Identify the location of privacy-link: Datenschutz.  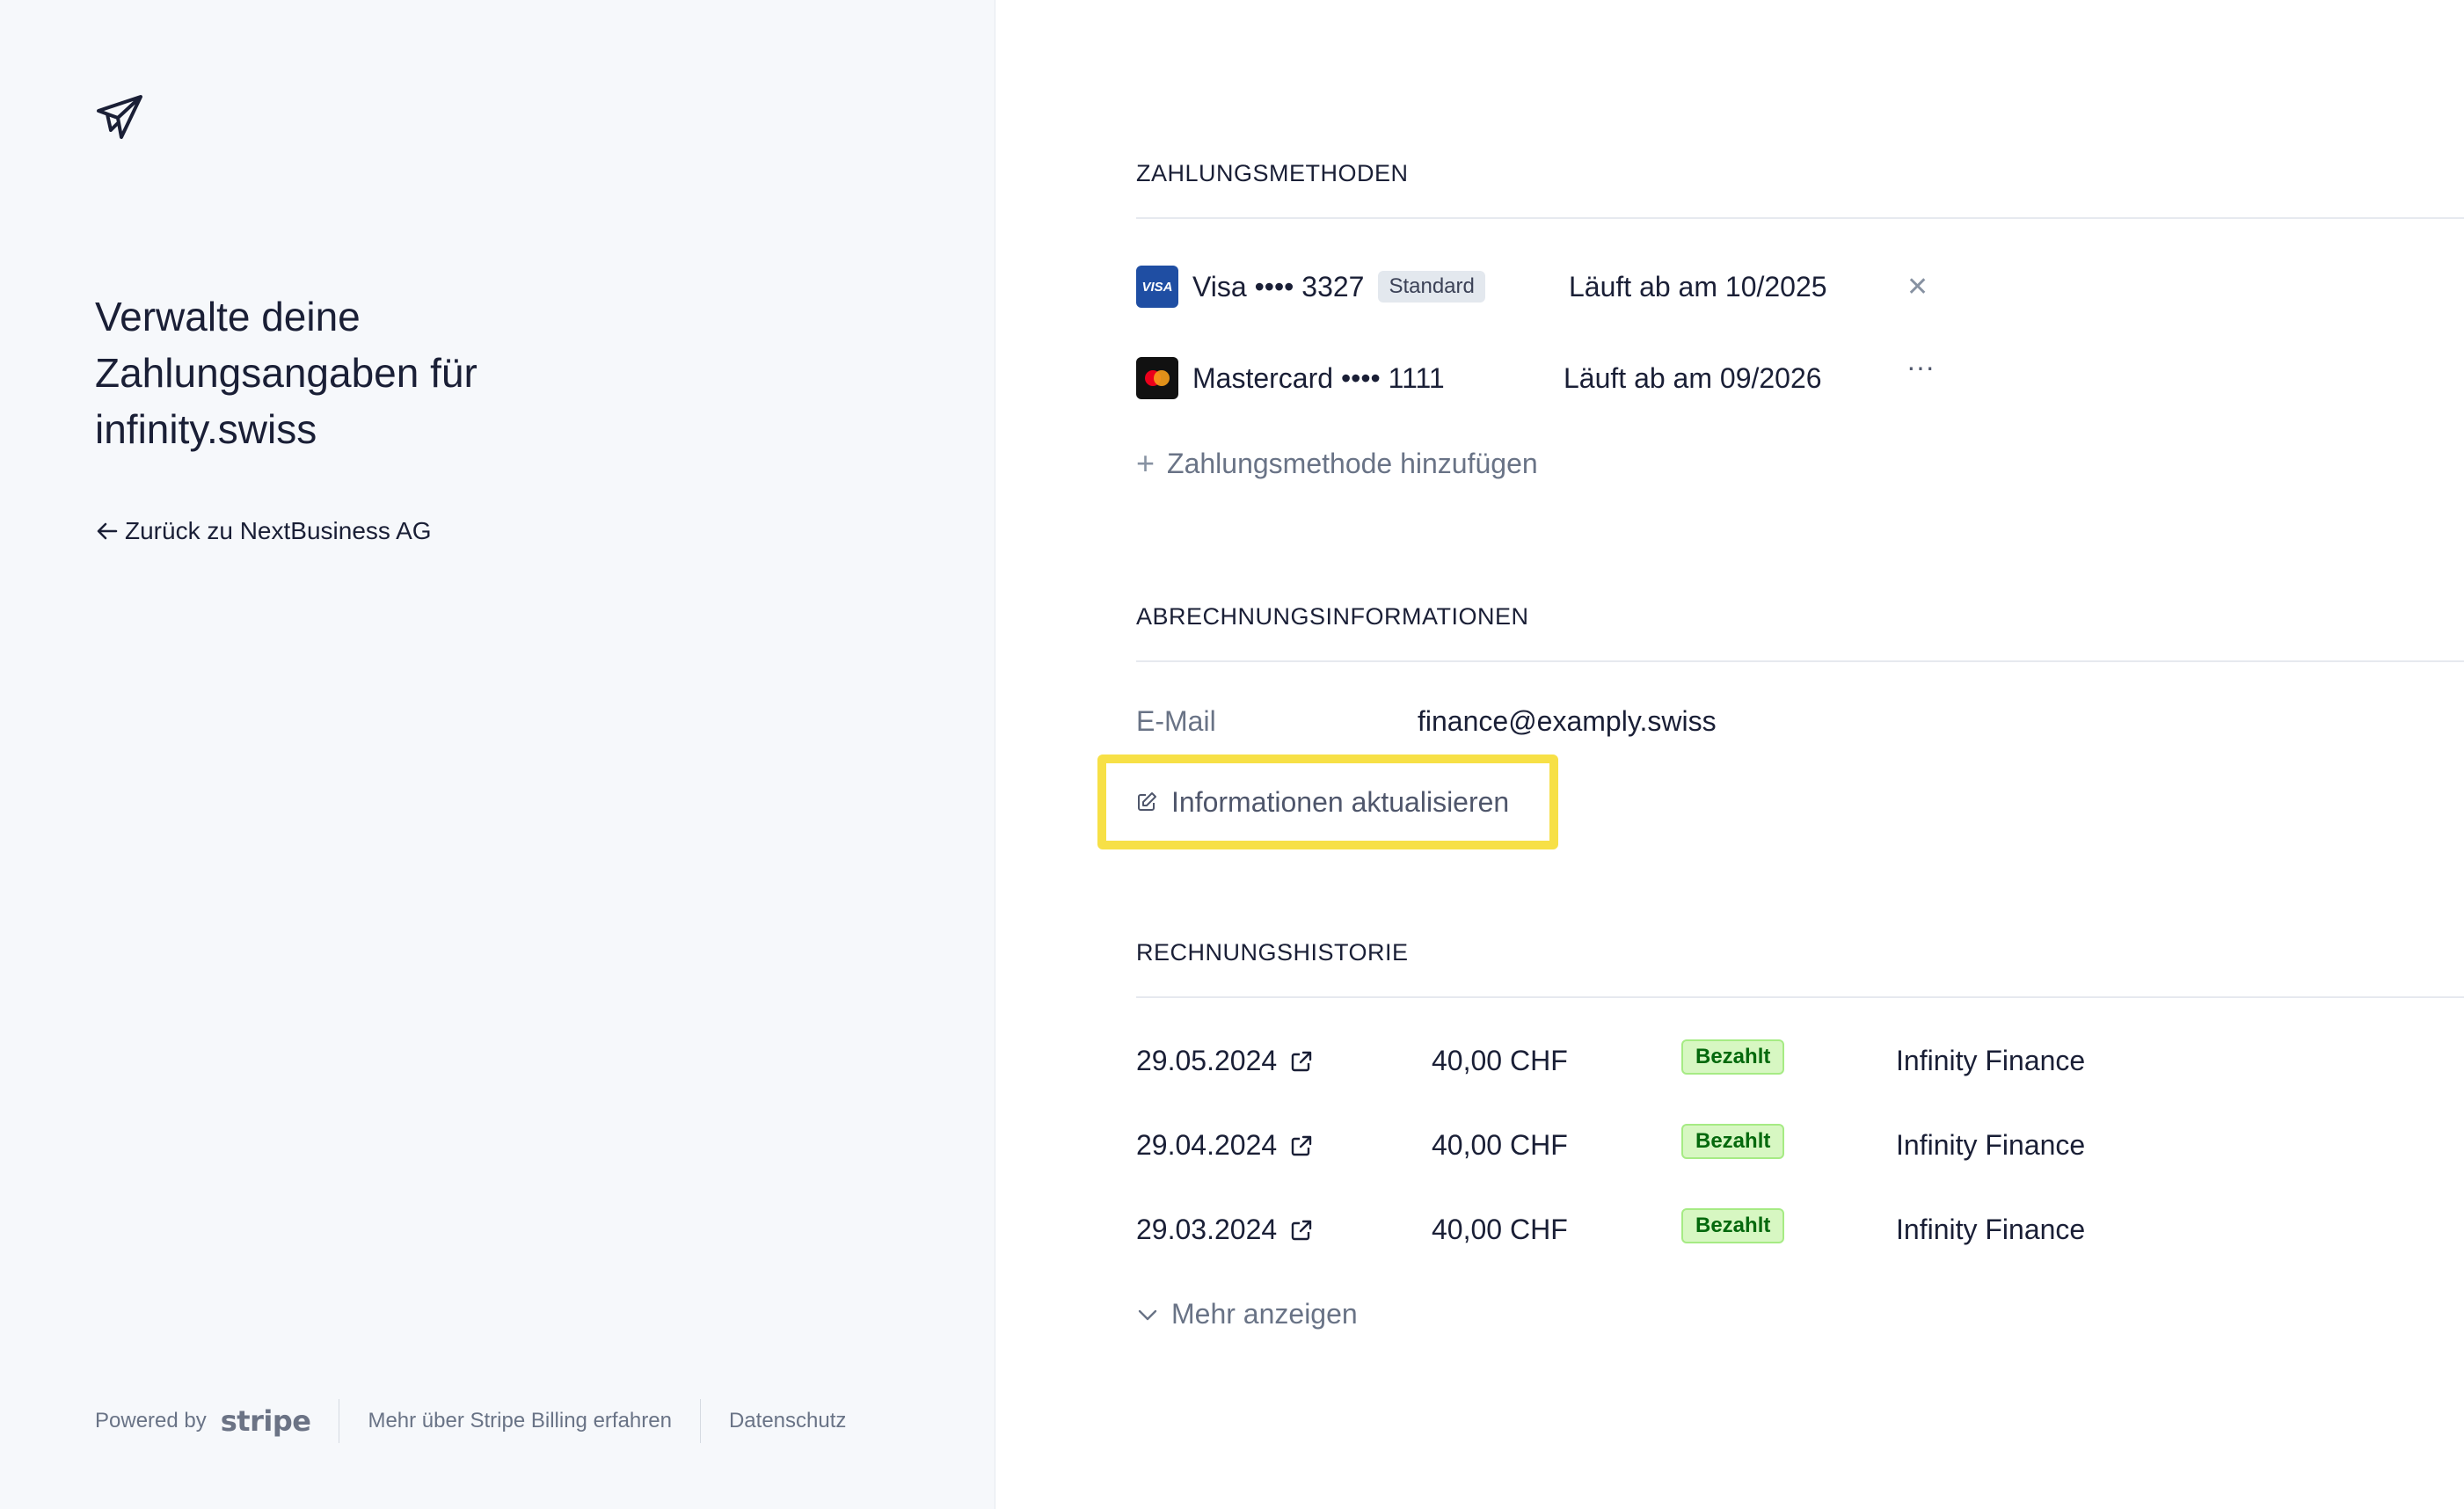
(787, 1421).